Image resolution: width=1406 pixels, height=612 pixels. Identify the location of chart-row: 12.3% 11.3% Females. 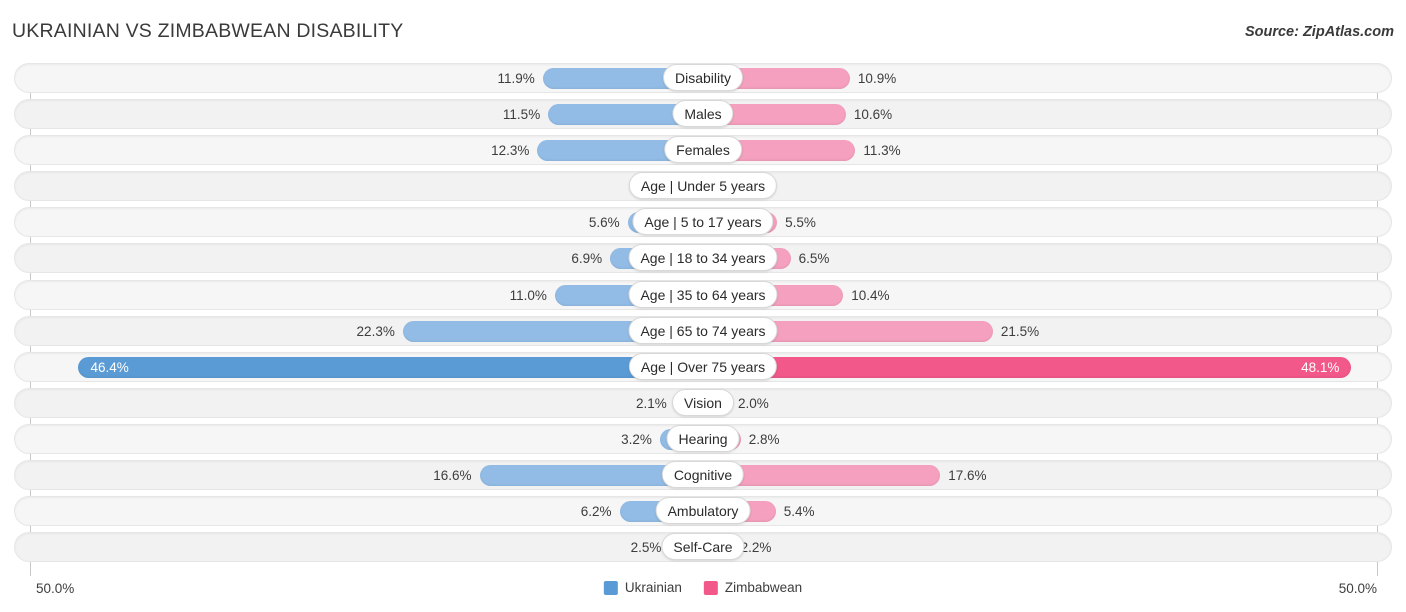
(703, 150).